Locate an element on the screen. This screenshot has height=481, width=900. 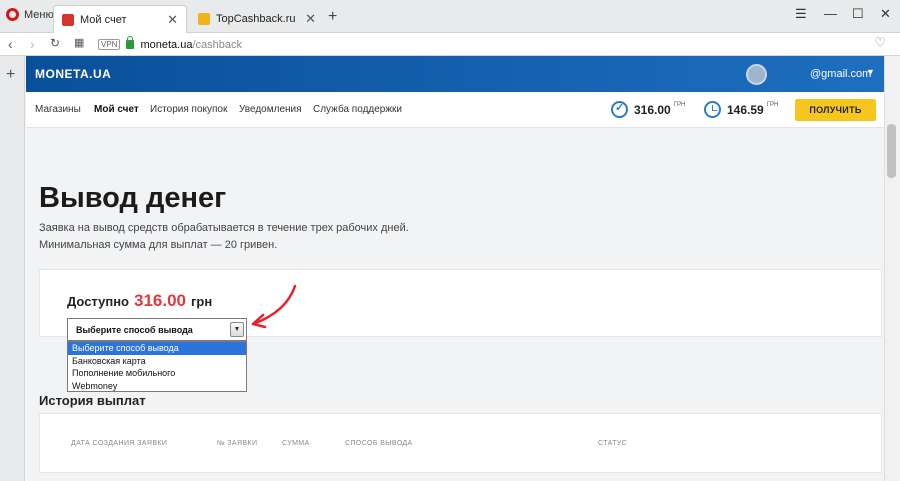
dropdown-arrow-icon: ▼ is located at coordinates (237, 329).